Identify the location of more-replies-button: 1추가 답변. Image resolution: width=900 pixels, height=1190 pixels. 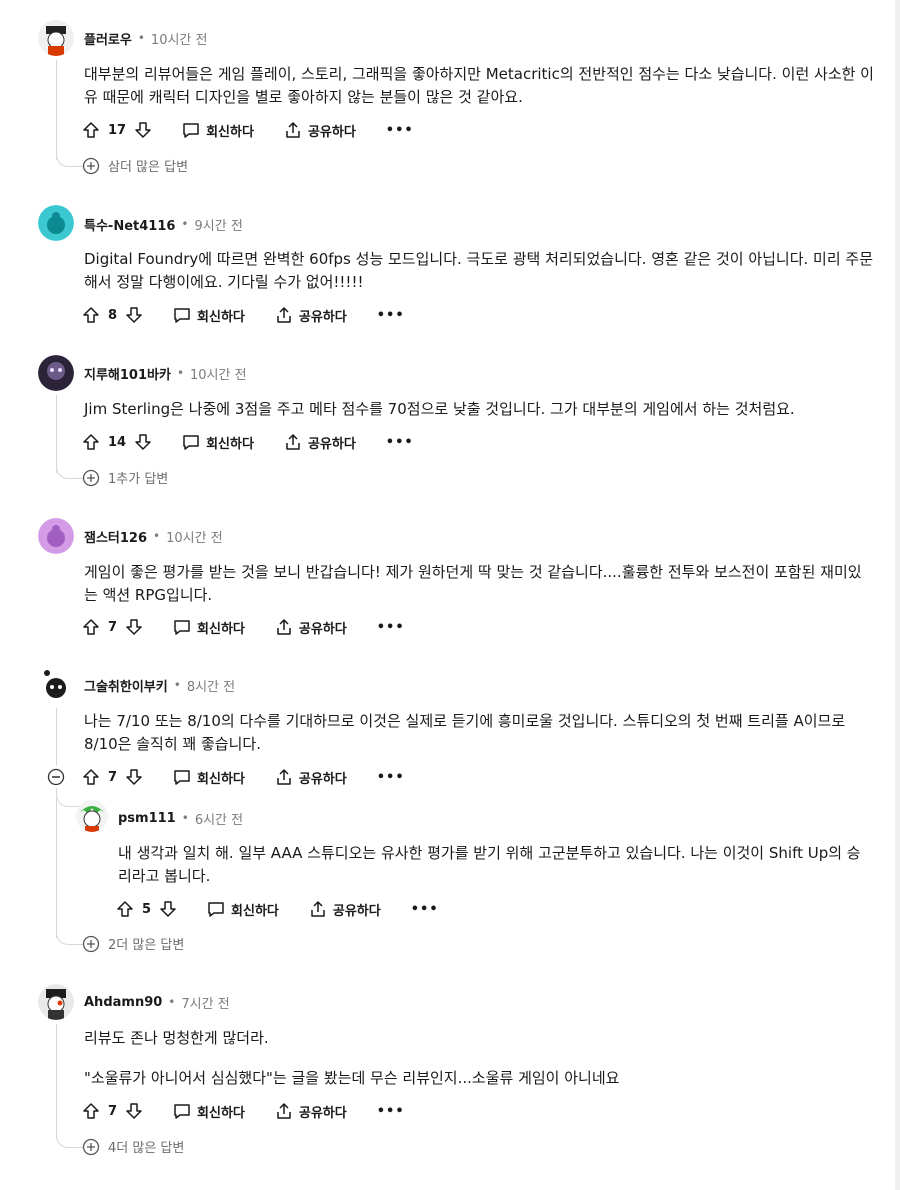
(125, 477).